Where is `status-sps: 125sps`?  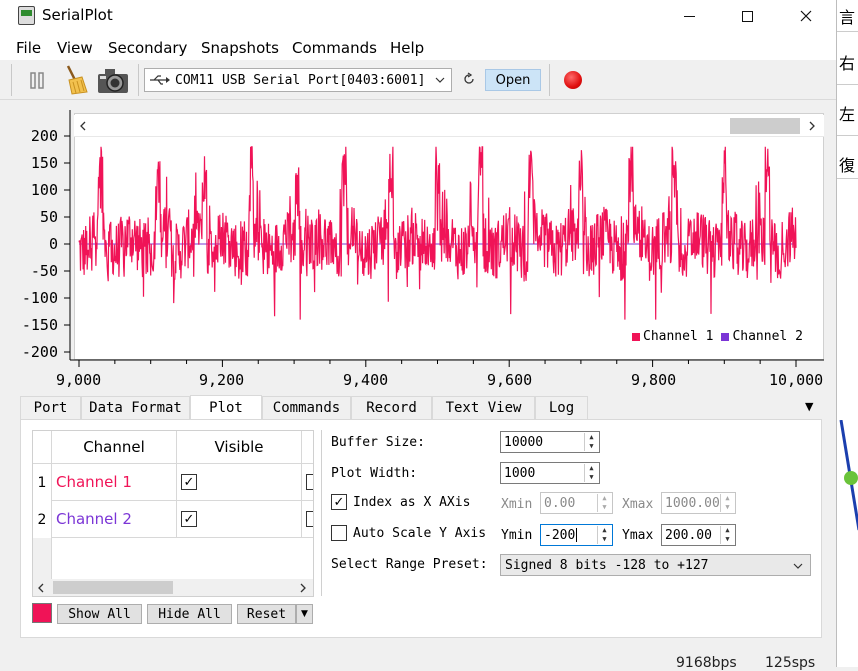 status-sps: 125sps is located at coordinates (790, 663).